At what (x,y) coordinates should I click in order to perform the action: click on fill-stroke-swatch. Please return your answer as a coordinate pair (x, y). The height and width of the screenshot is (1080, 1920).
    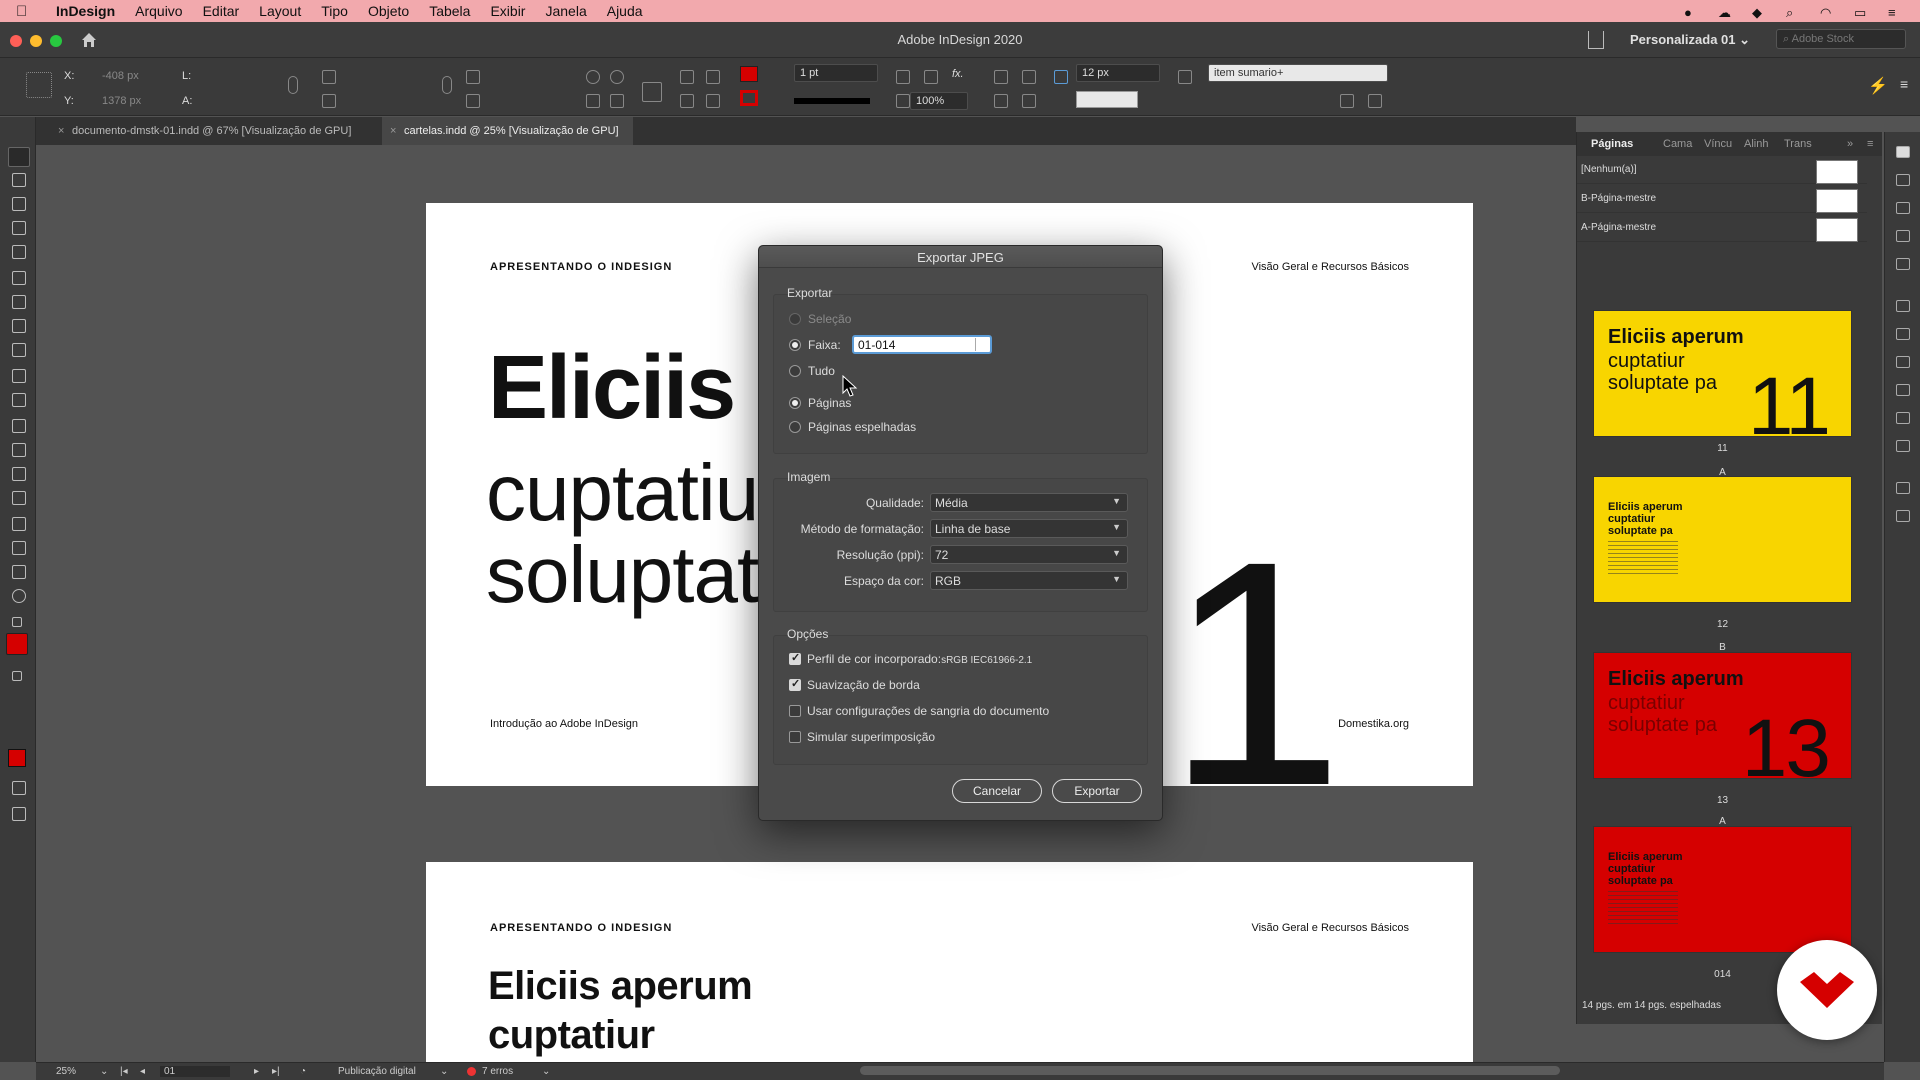
    Looking at the image, I should click on (17, 644).